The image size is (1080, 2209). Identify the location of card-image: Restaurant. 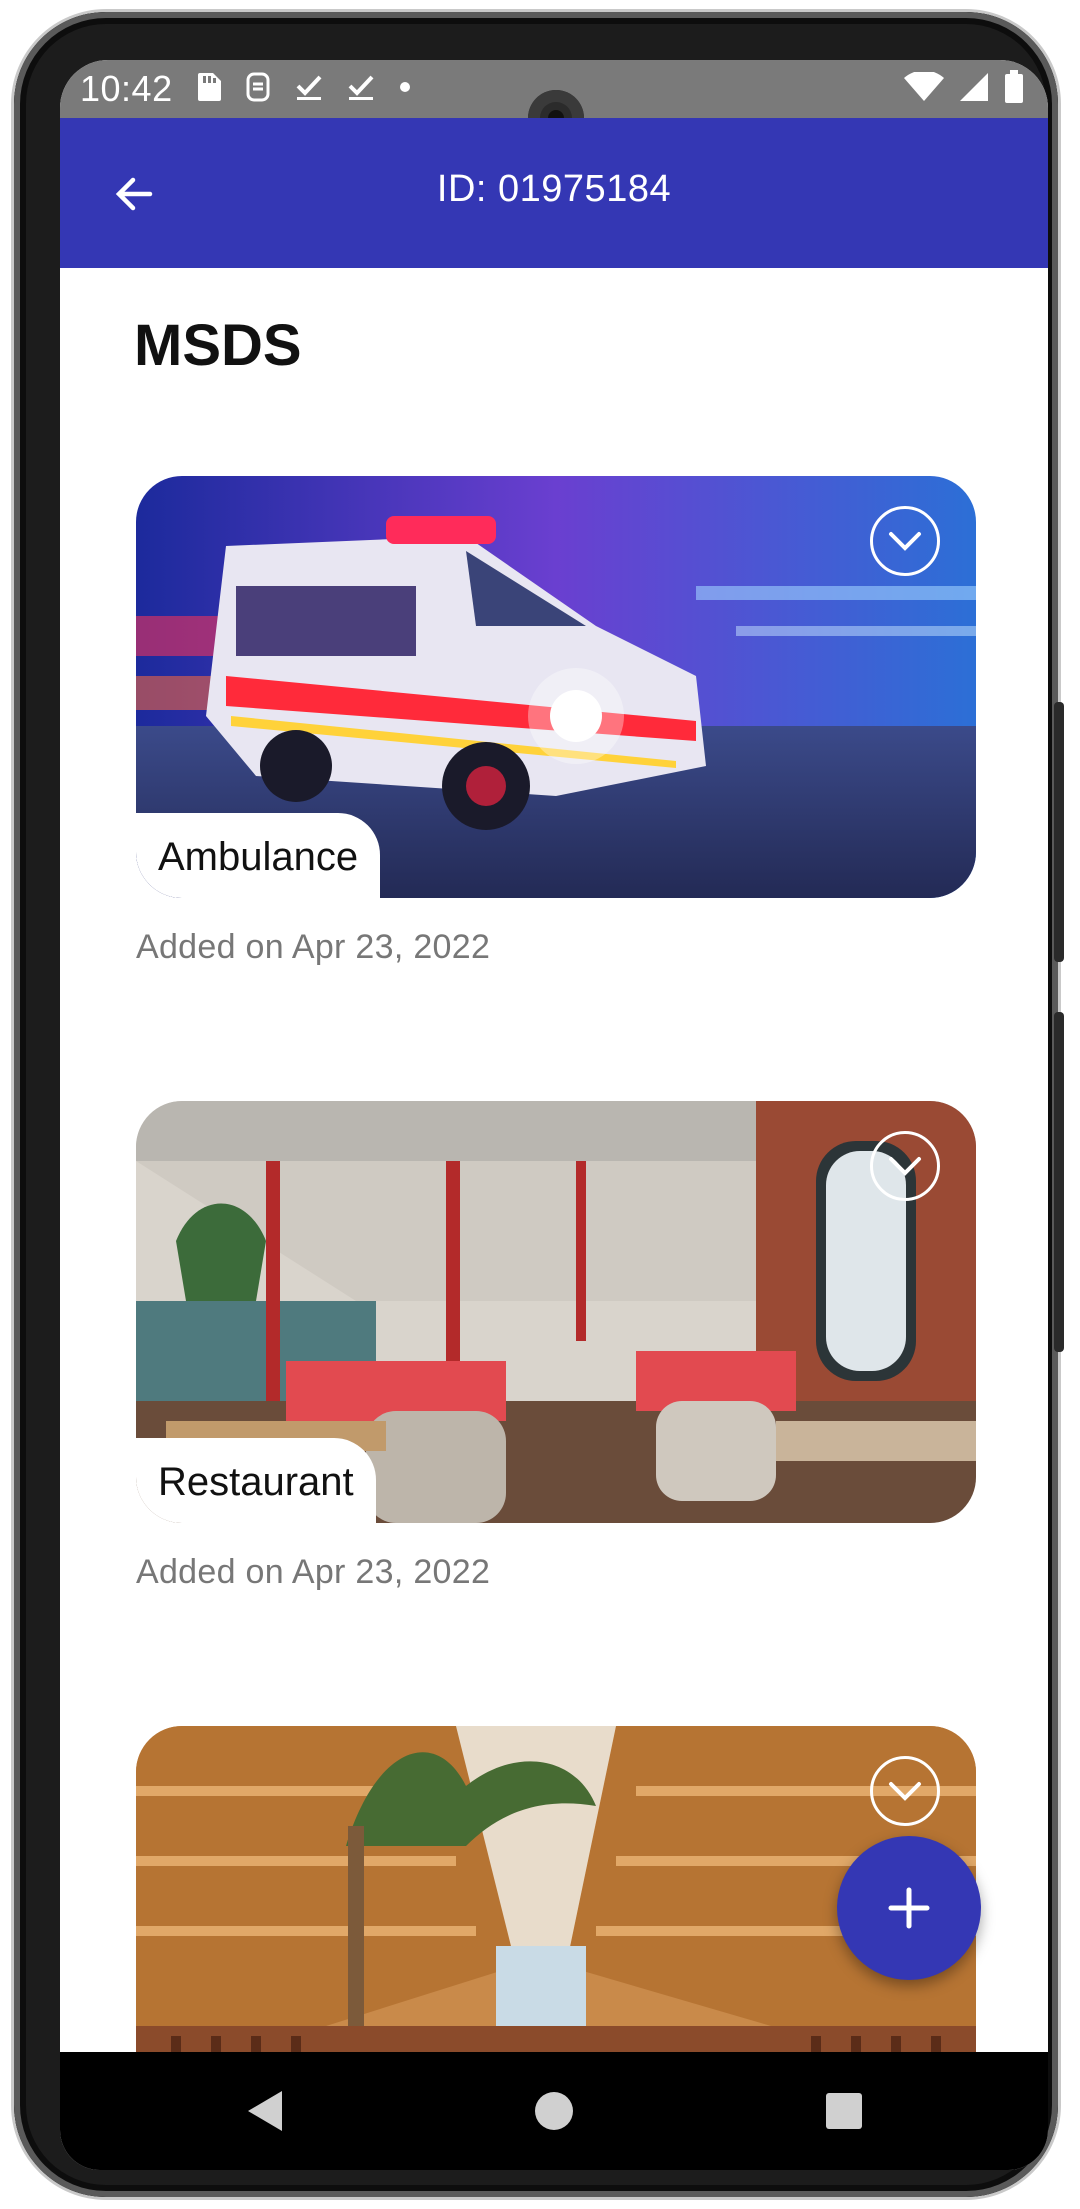
(556, 1312).